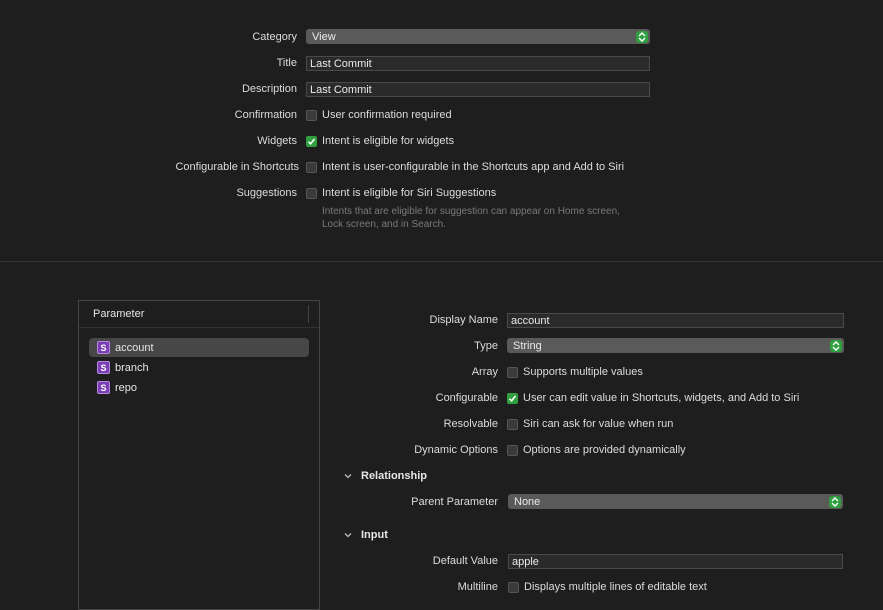 This screenshot has height=610, width=883. What do you see at coordinates (675, 345) in the screenshot?
I see `type-popup: String` at bounding box center [675, 345].